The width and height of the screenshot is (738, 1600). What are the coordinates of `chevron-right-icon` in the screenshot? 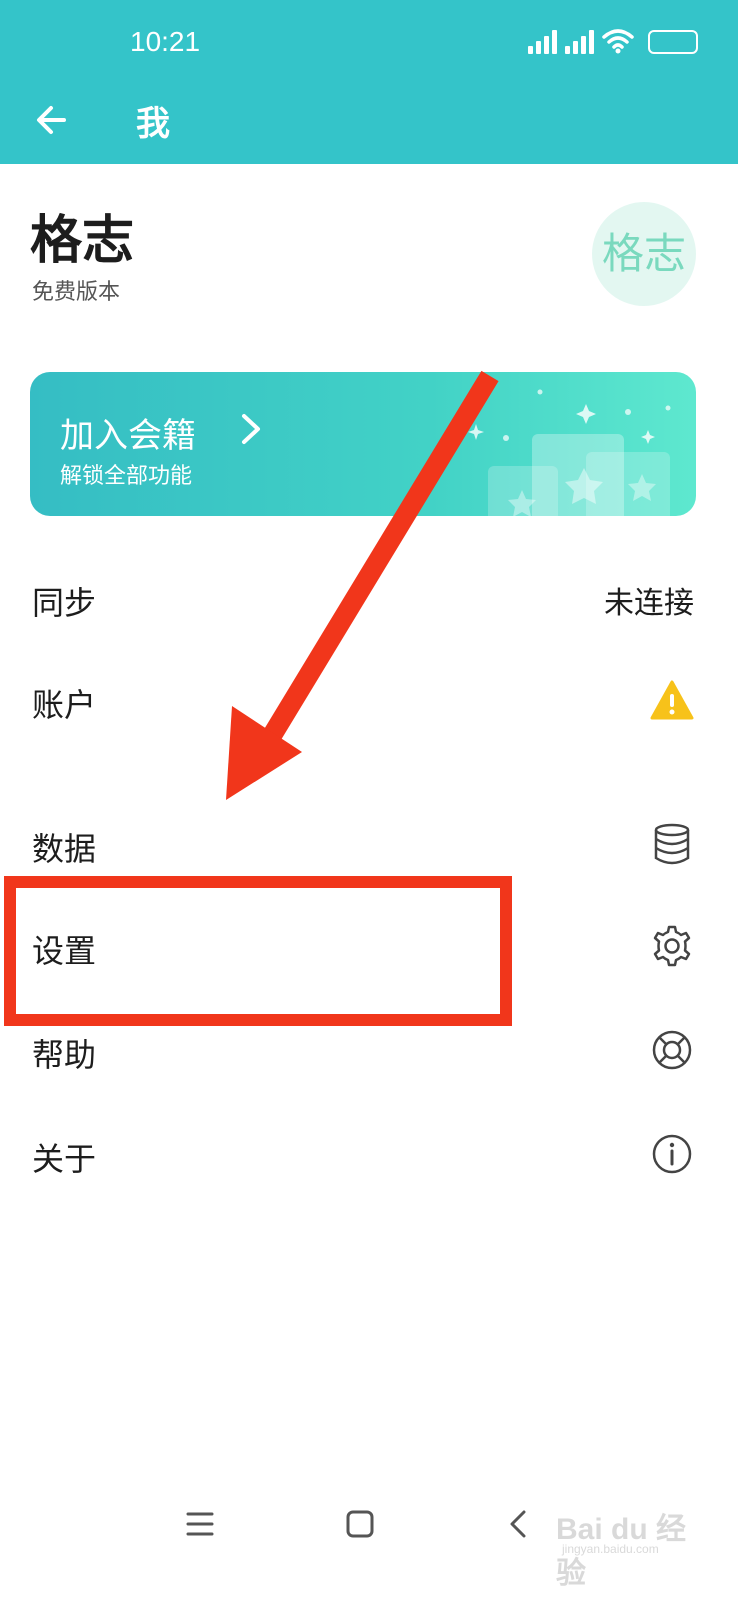 It's located at (251, 429).